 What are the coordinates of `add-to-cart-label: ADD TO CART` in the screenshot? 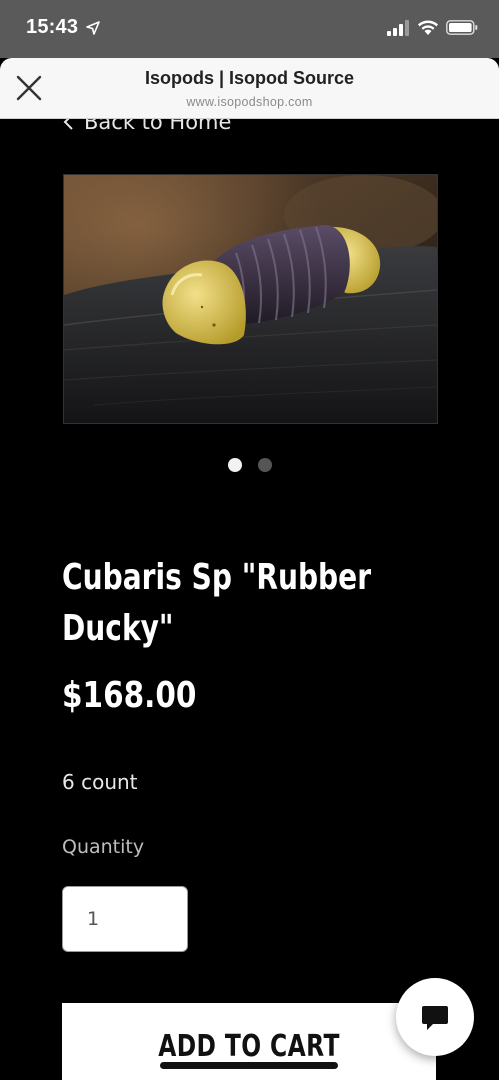 It's located at (249, 1046).